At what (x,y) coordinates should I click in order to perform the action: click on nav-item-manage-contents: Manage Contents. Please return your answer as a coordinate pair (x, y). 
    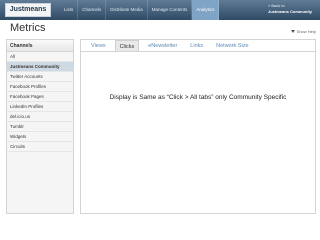
    Looking at the image, I should click on (170, 10).